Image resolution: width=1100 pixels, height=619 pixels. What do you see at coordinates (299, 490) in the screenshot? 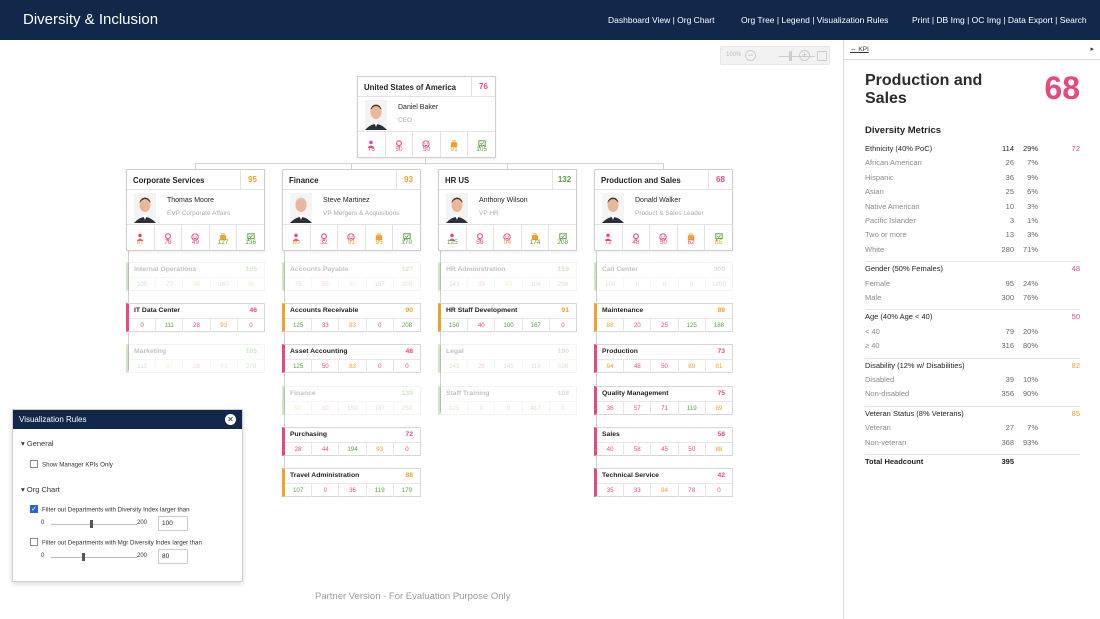
I see `kpi-value: 107` at bounding box center [299, 490].